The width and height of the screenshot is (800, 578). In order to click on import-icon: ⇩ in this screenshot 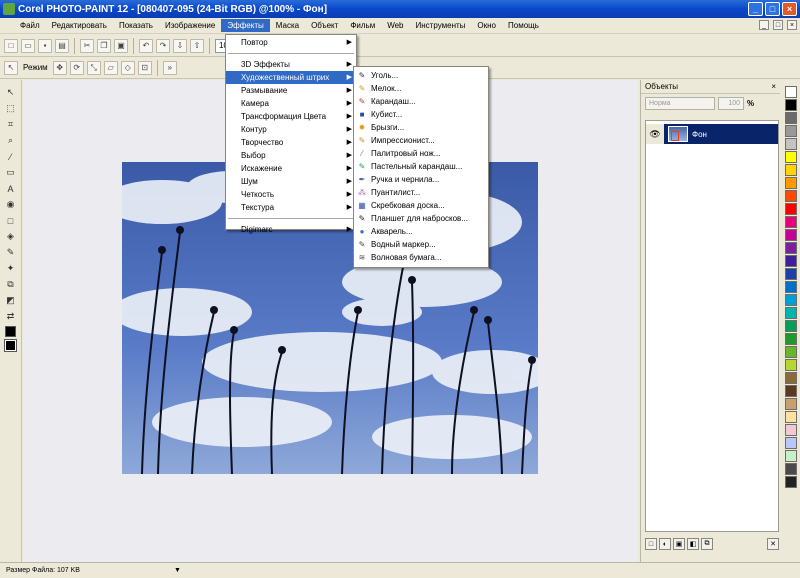, I will do `click(180, 45)`.